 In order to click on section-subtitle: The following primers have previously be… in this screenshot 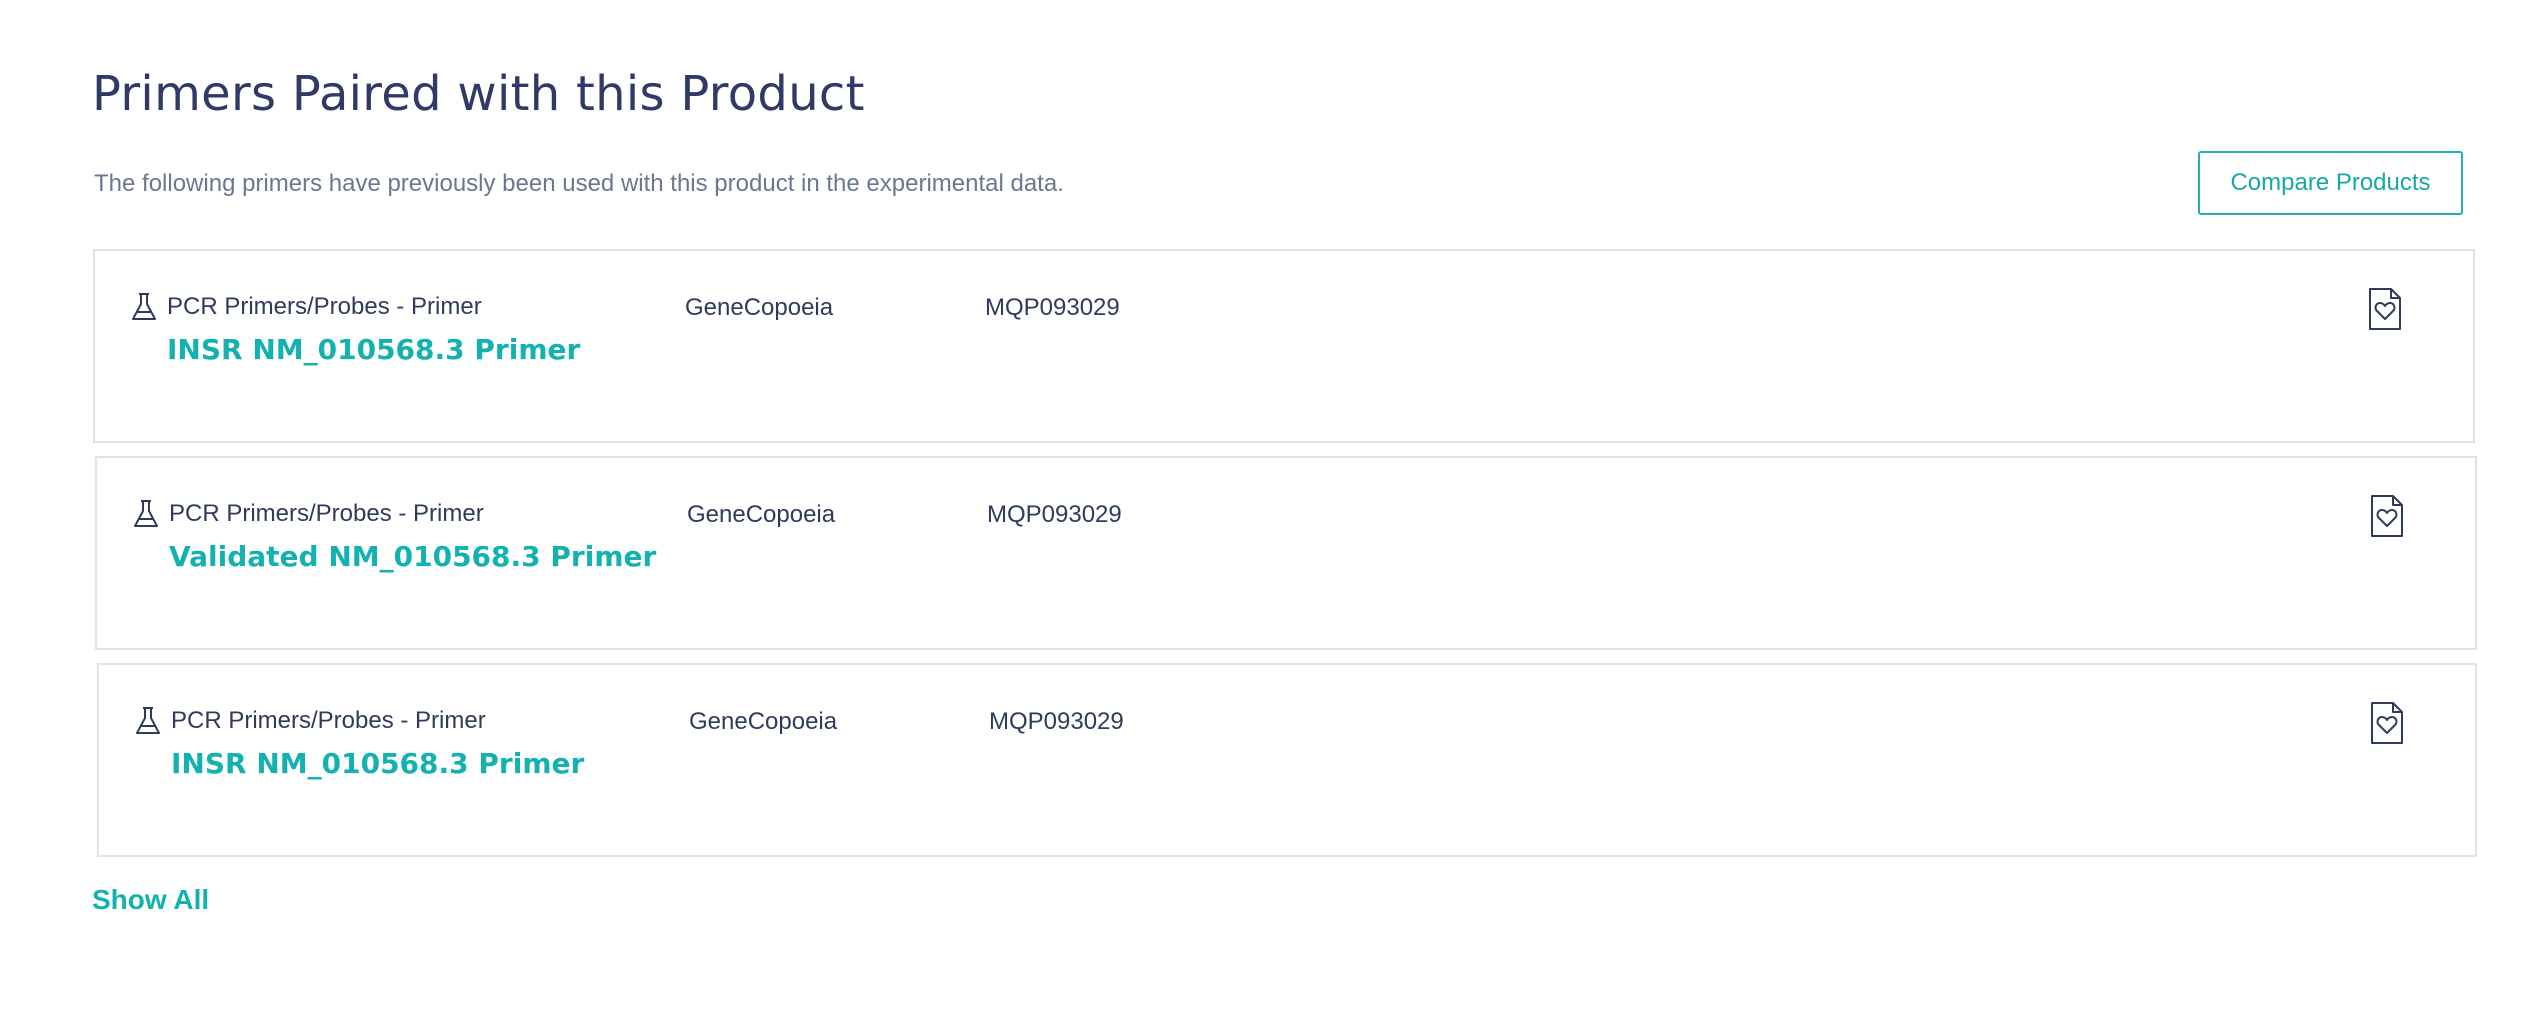, I will do `click(579, 183)`.